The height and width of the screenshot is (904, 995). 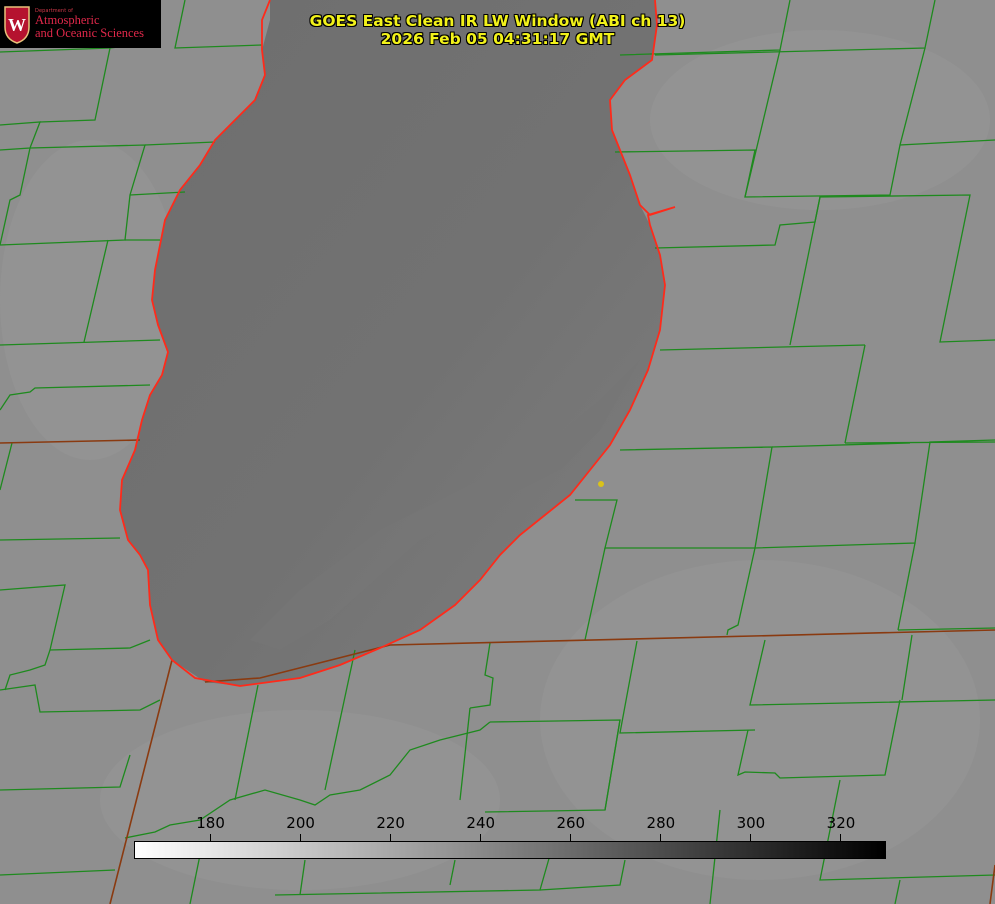 What do you see at coordinates (571, 823) in the screenshot?
I see `colorbar-tick-label: 260` at bounding box center [571, 823].